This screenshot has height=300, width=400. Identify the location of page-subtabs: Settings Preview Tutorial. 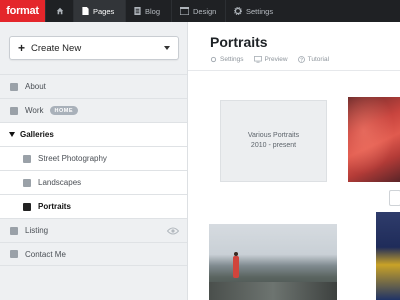
(269, 59).